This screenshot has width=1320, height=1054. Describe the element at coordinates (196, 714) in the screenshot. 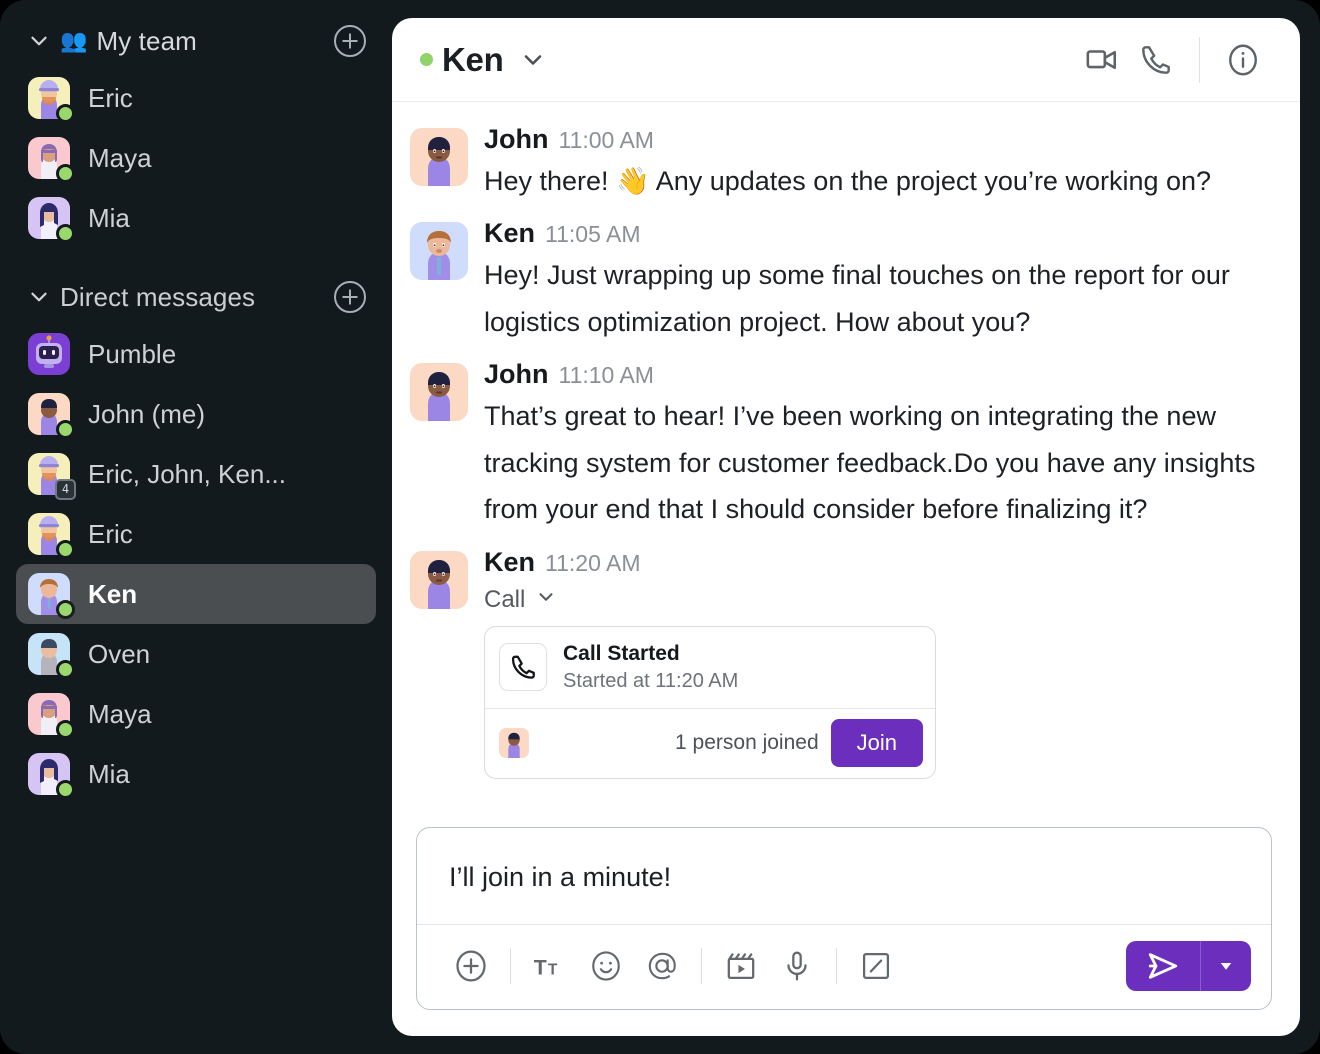

I see `sidebar-item-maya-dm: Maya` at that location.